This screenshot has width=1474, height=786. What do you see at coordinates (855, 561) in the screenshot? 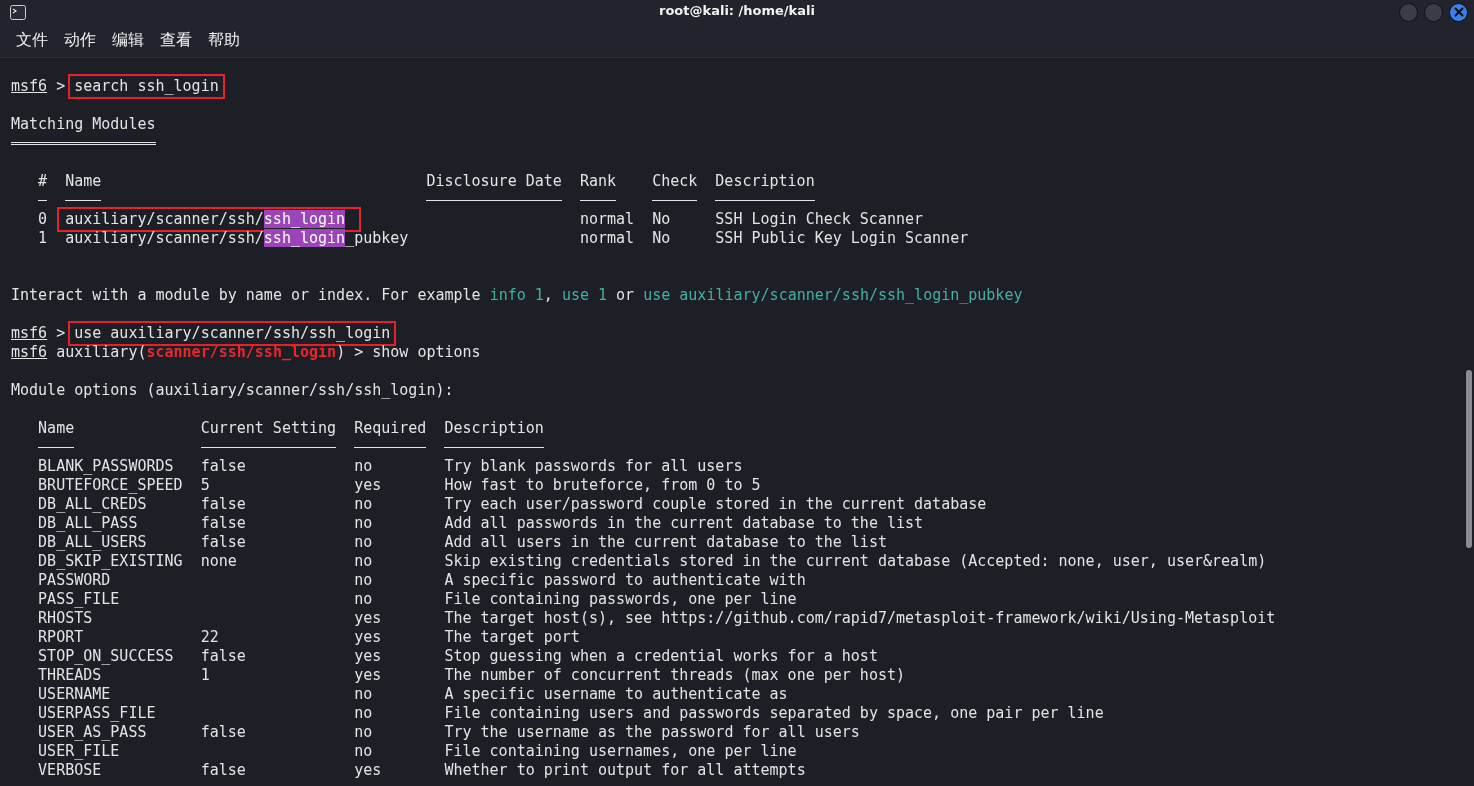
I see `table-cell: Skip existing credentials stored in the current database (Accepted: none, user, user&realm)` at bounding box center [855, 561].